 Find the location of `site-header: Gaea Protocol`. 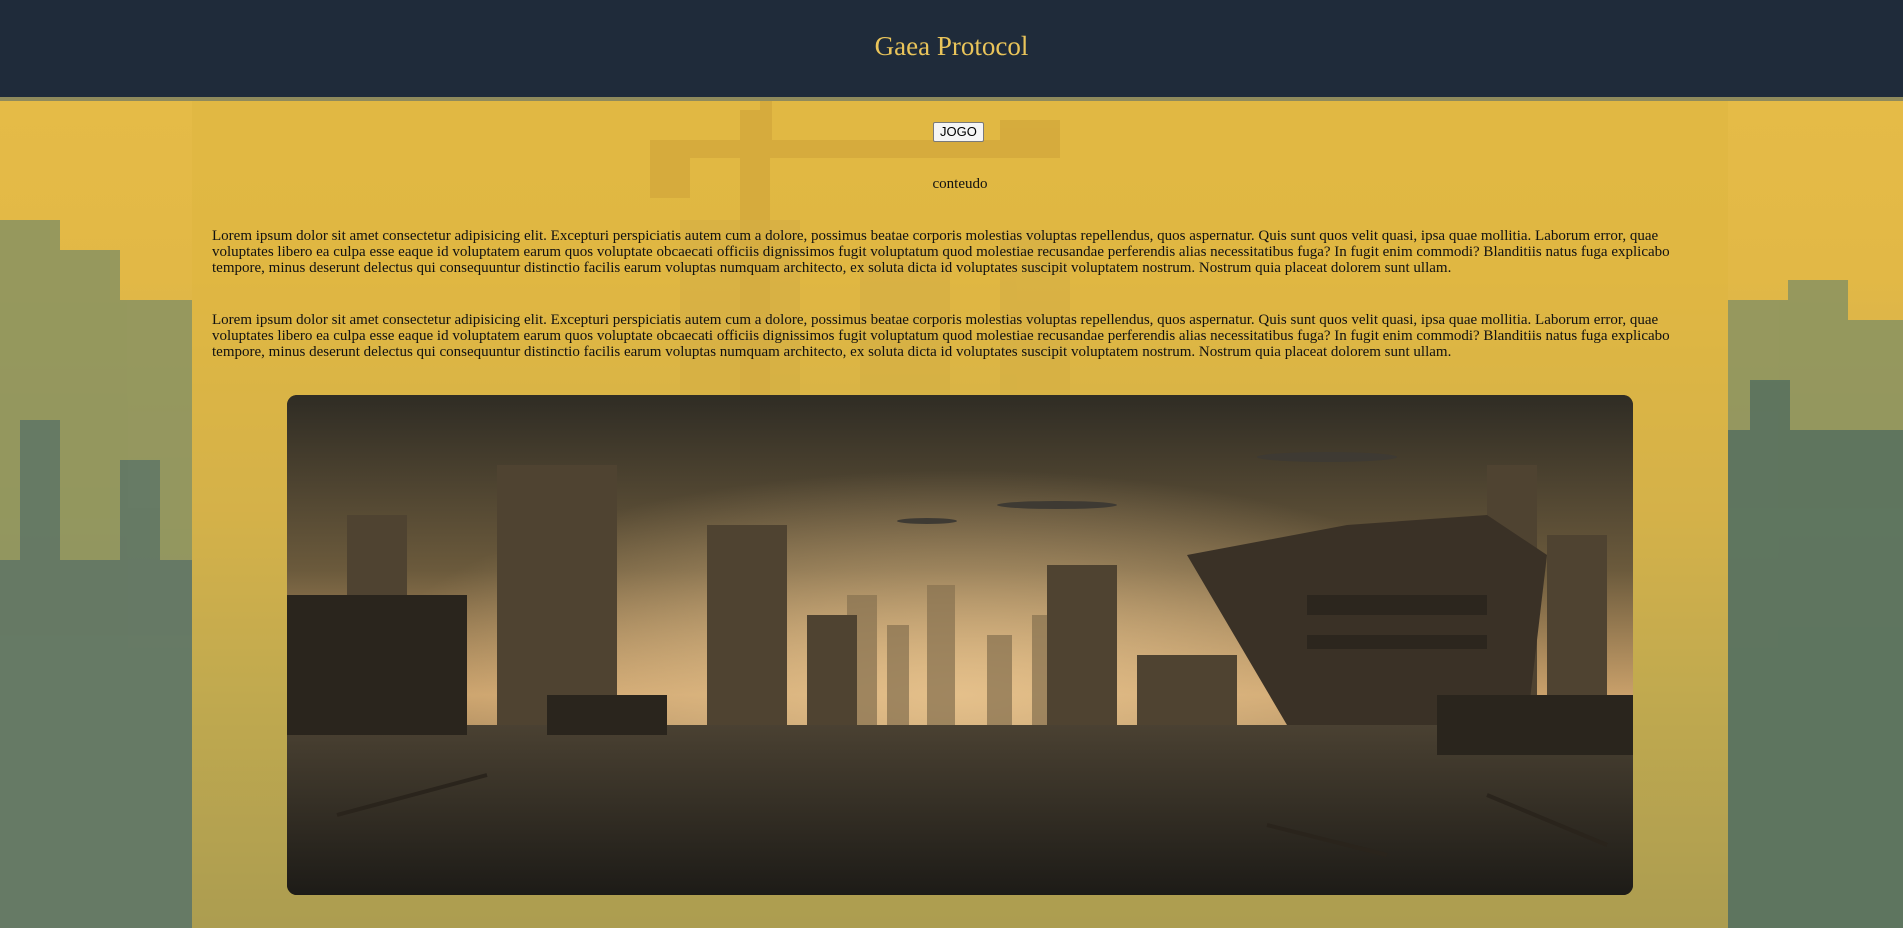

site-header: Gaea Protocol is located at coordinates (951, 50).